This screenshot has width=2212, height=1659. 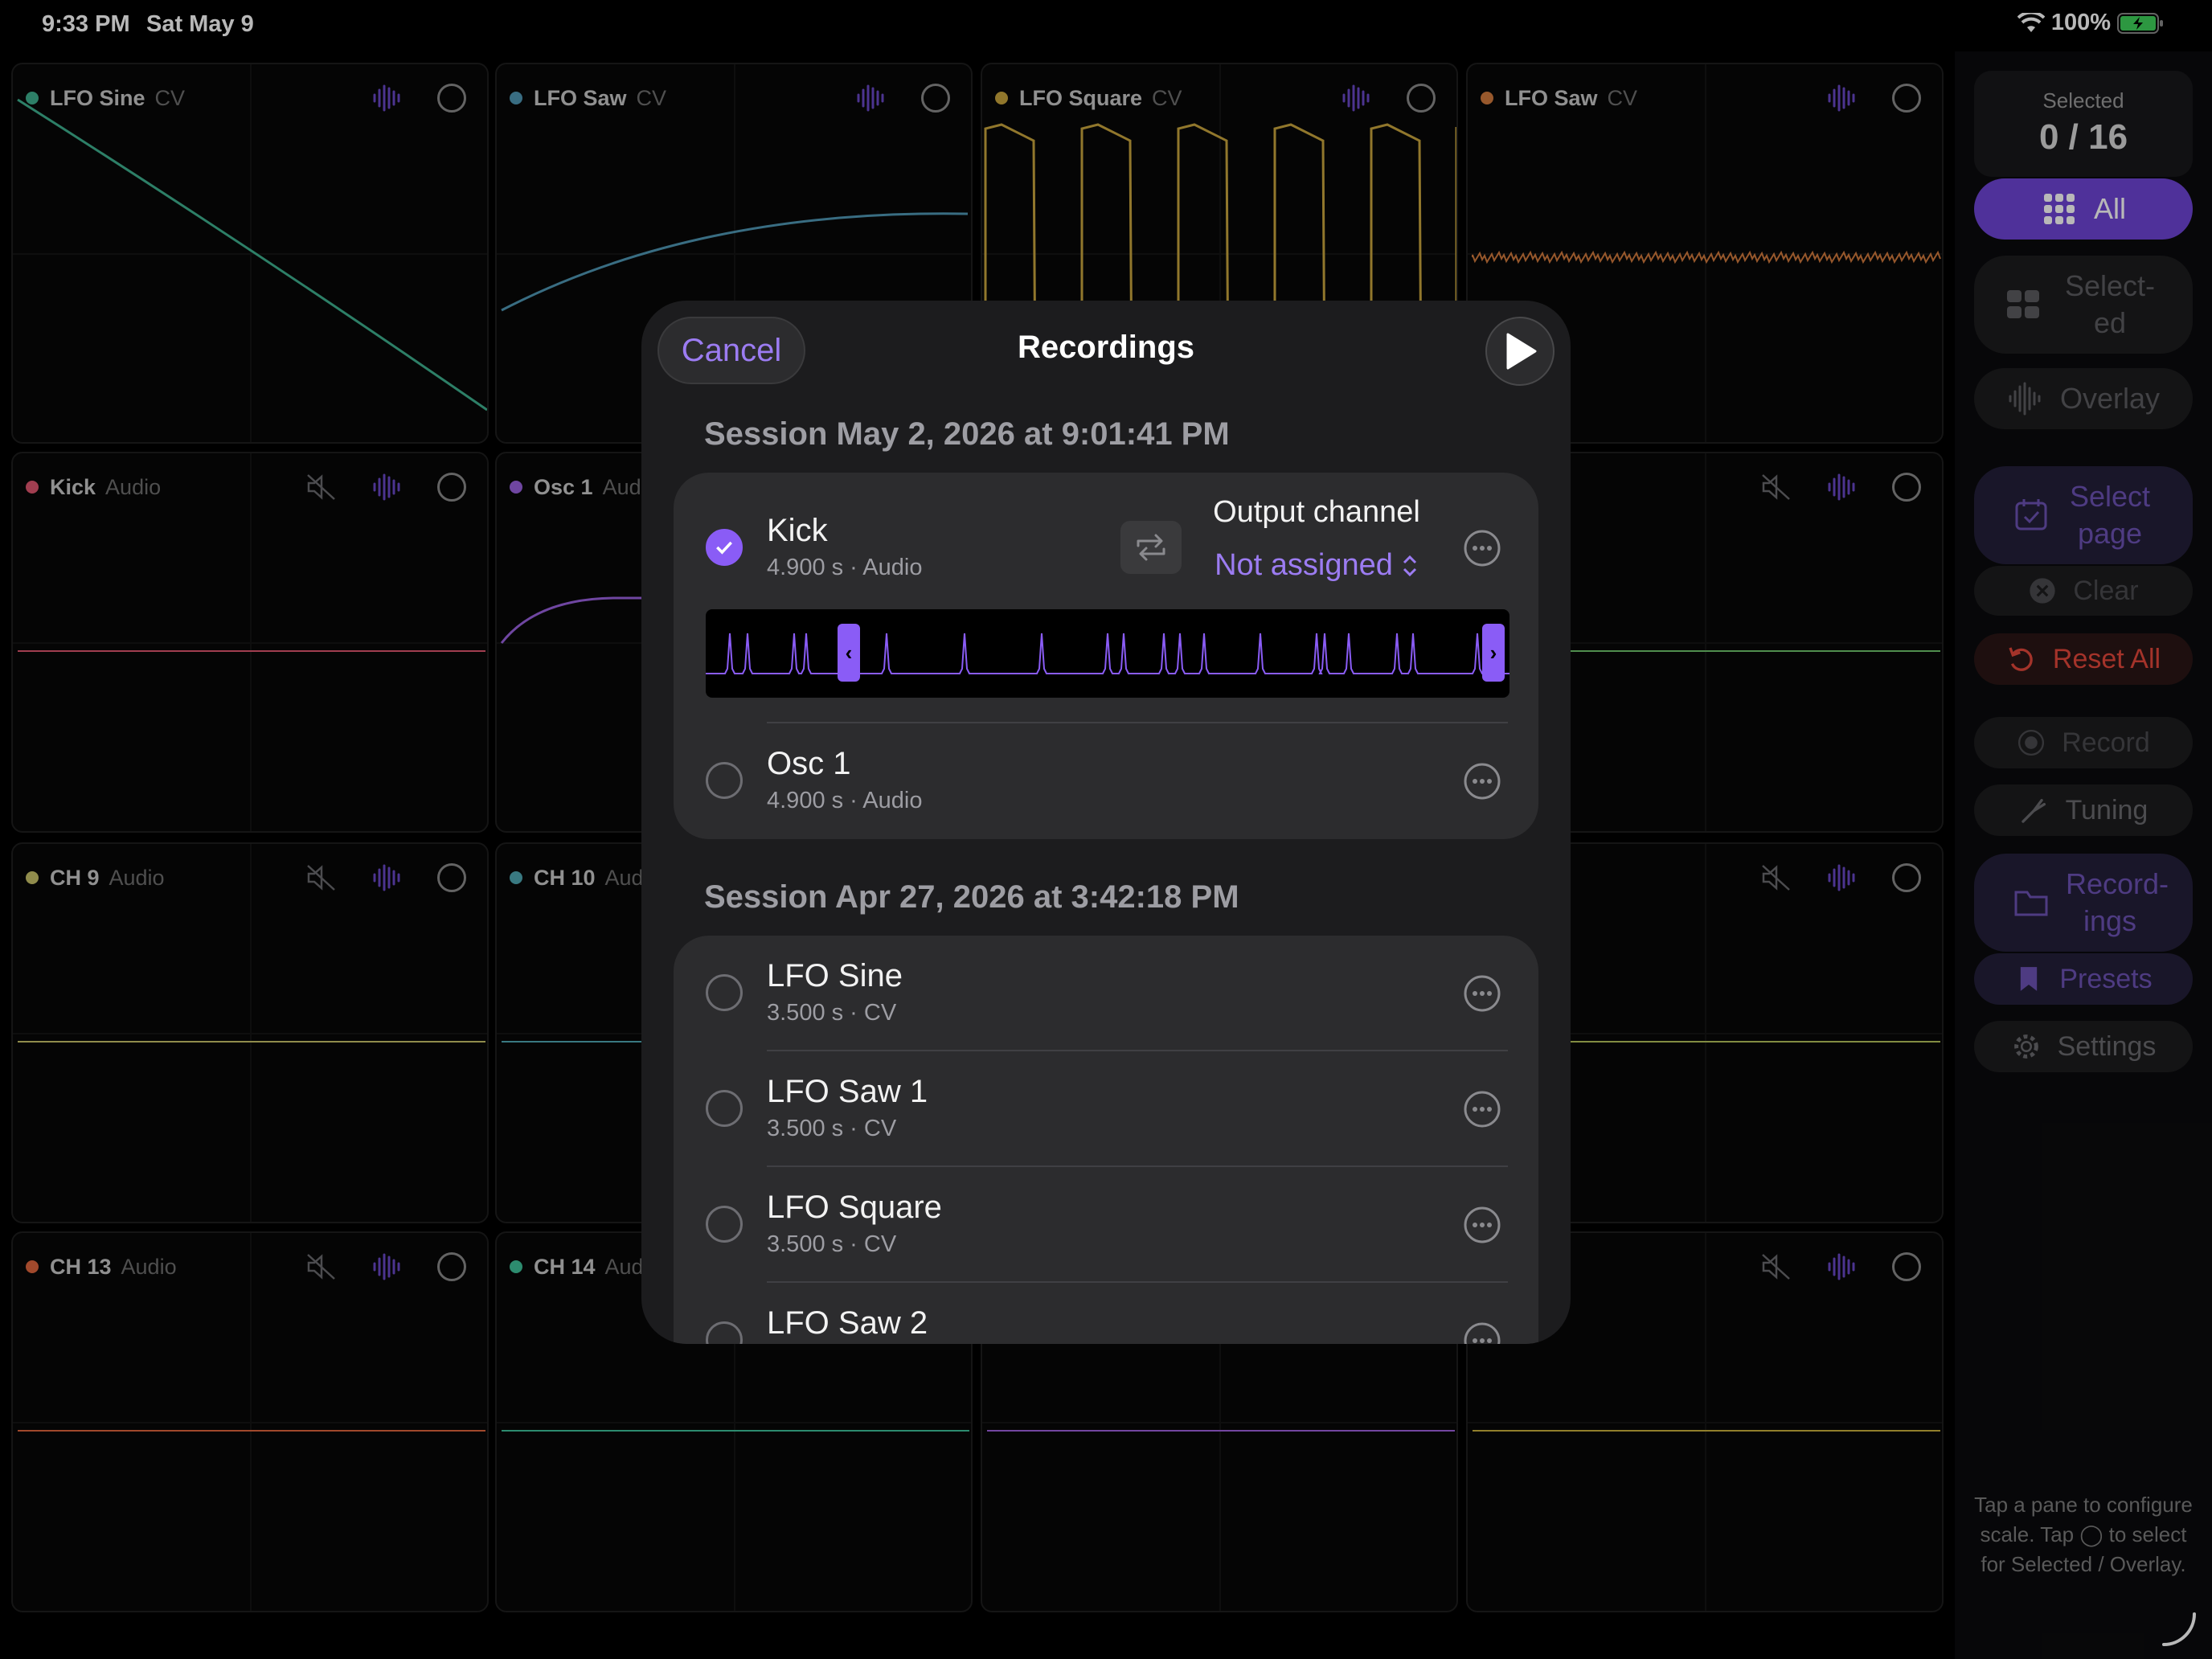 I want to click on chevron-up-down-icon, so click(x=1409, y=565).